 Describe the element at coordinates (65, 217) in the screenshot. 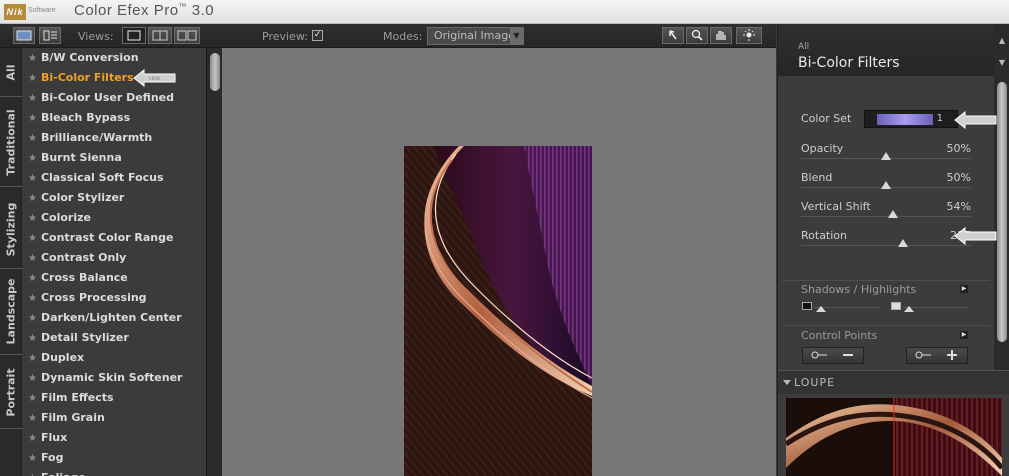

I see `filter-item-label: Colorize` at that location.